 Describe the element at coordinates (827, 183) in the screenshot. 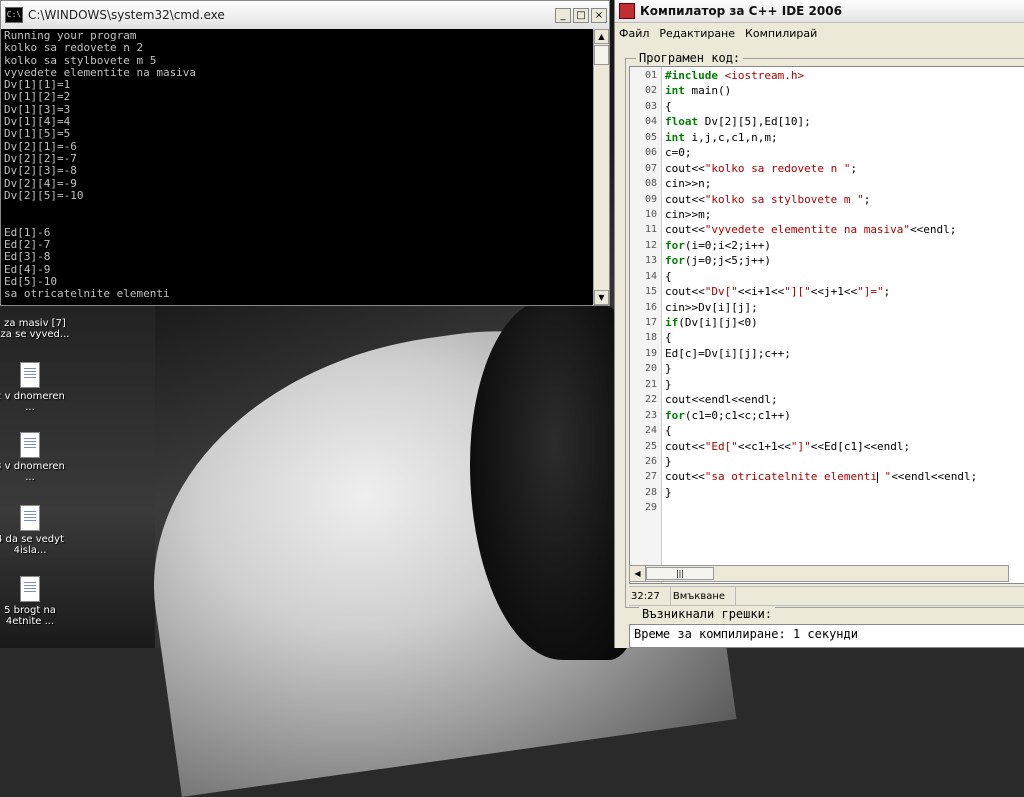

I see `code-line: 08 cin>>n;` at that location.